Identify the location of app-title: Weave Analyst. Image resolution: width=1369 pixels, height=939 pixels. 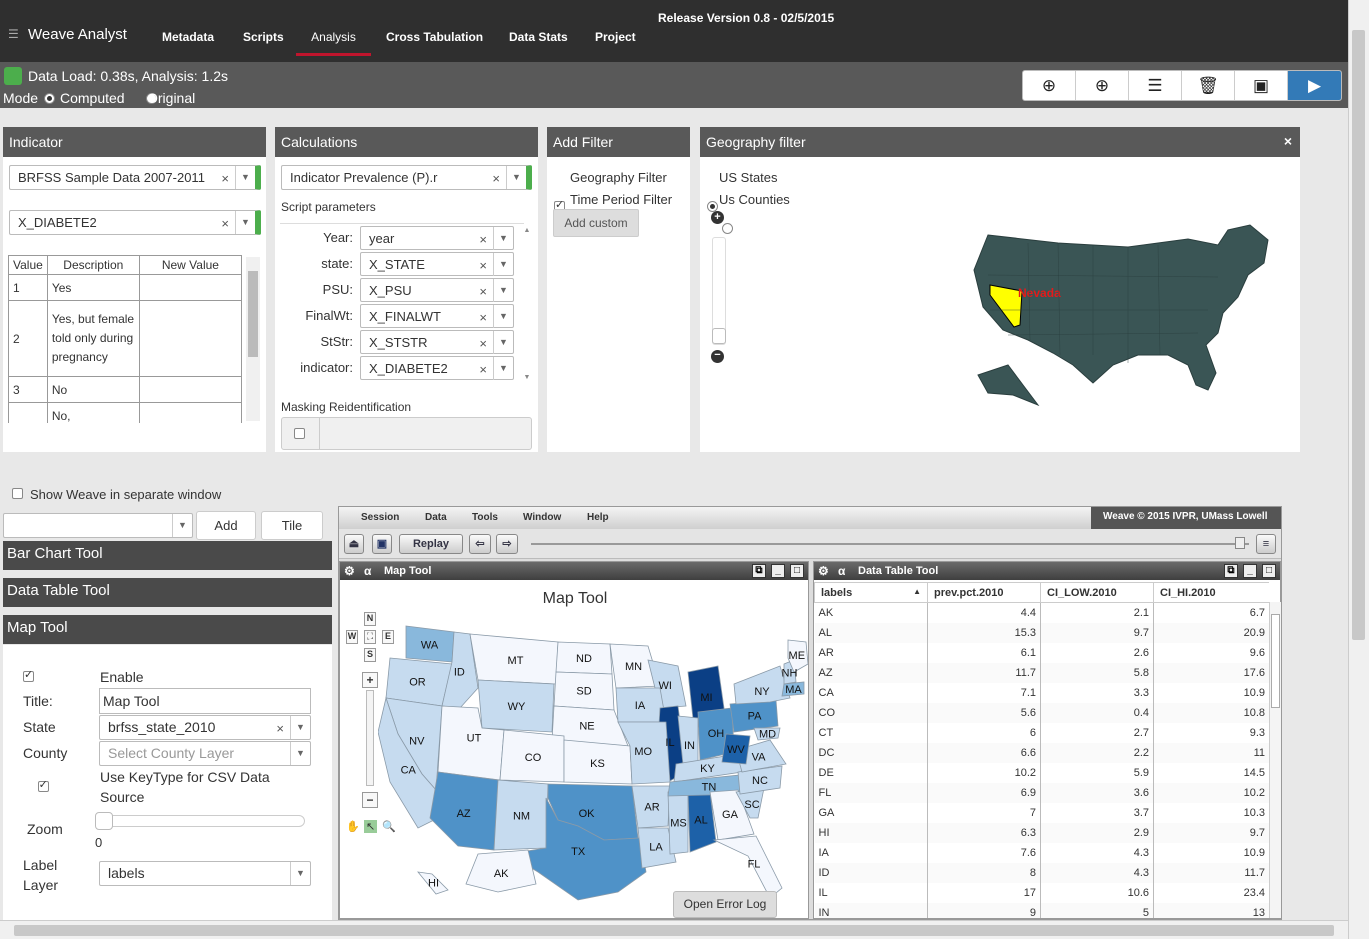
(77, 34).